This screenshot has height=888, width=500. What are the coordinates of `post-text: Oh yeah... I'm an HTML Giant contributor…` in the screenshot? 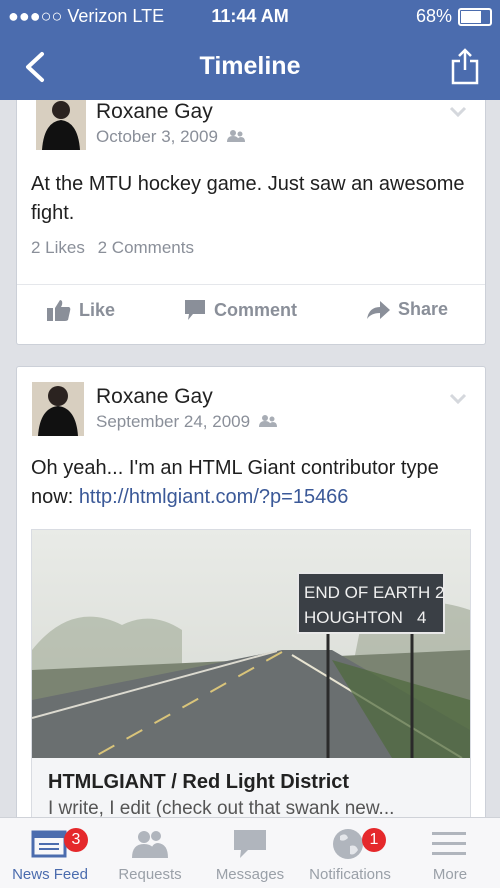 It's located at (251, 483).